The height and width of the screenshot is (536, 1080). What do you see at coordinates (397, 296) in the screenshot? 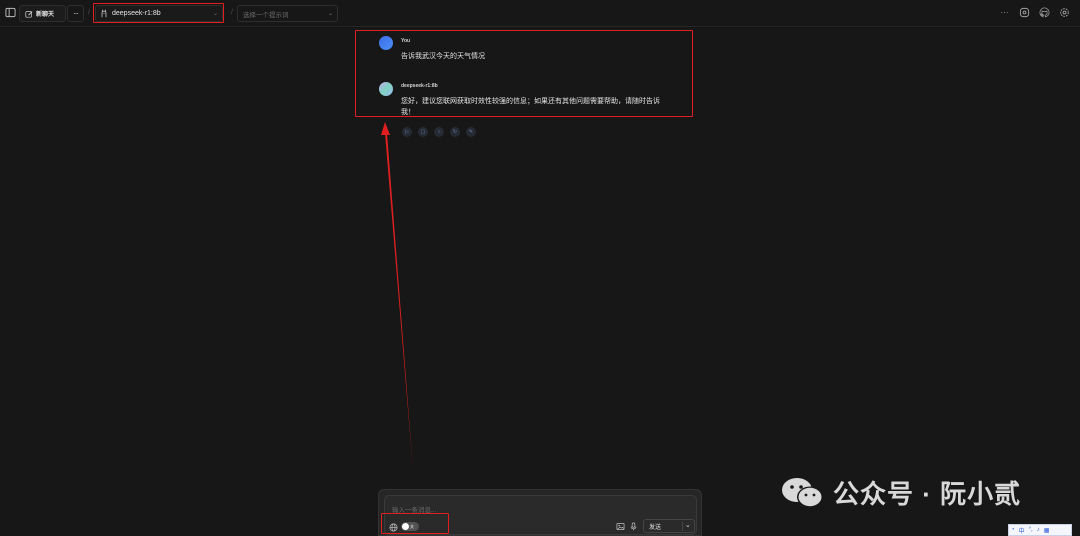
I see `annotation-arrow` at bounding box center [397, 296].